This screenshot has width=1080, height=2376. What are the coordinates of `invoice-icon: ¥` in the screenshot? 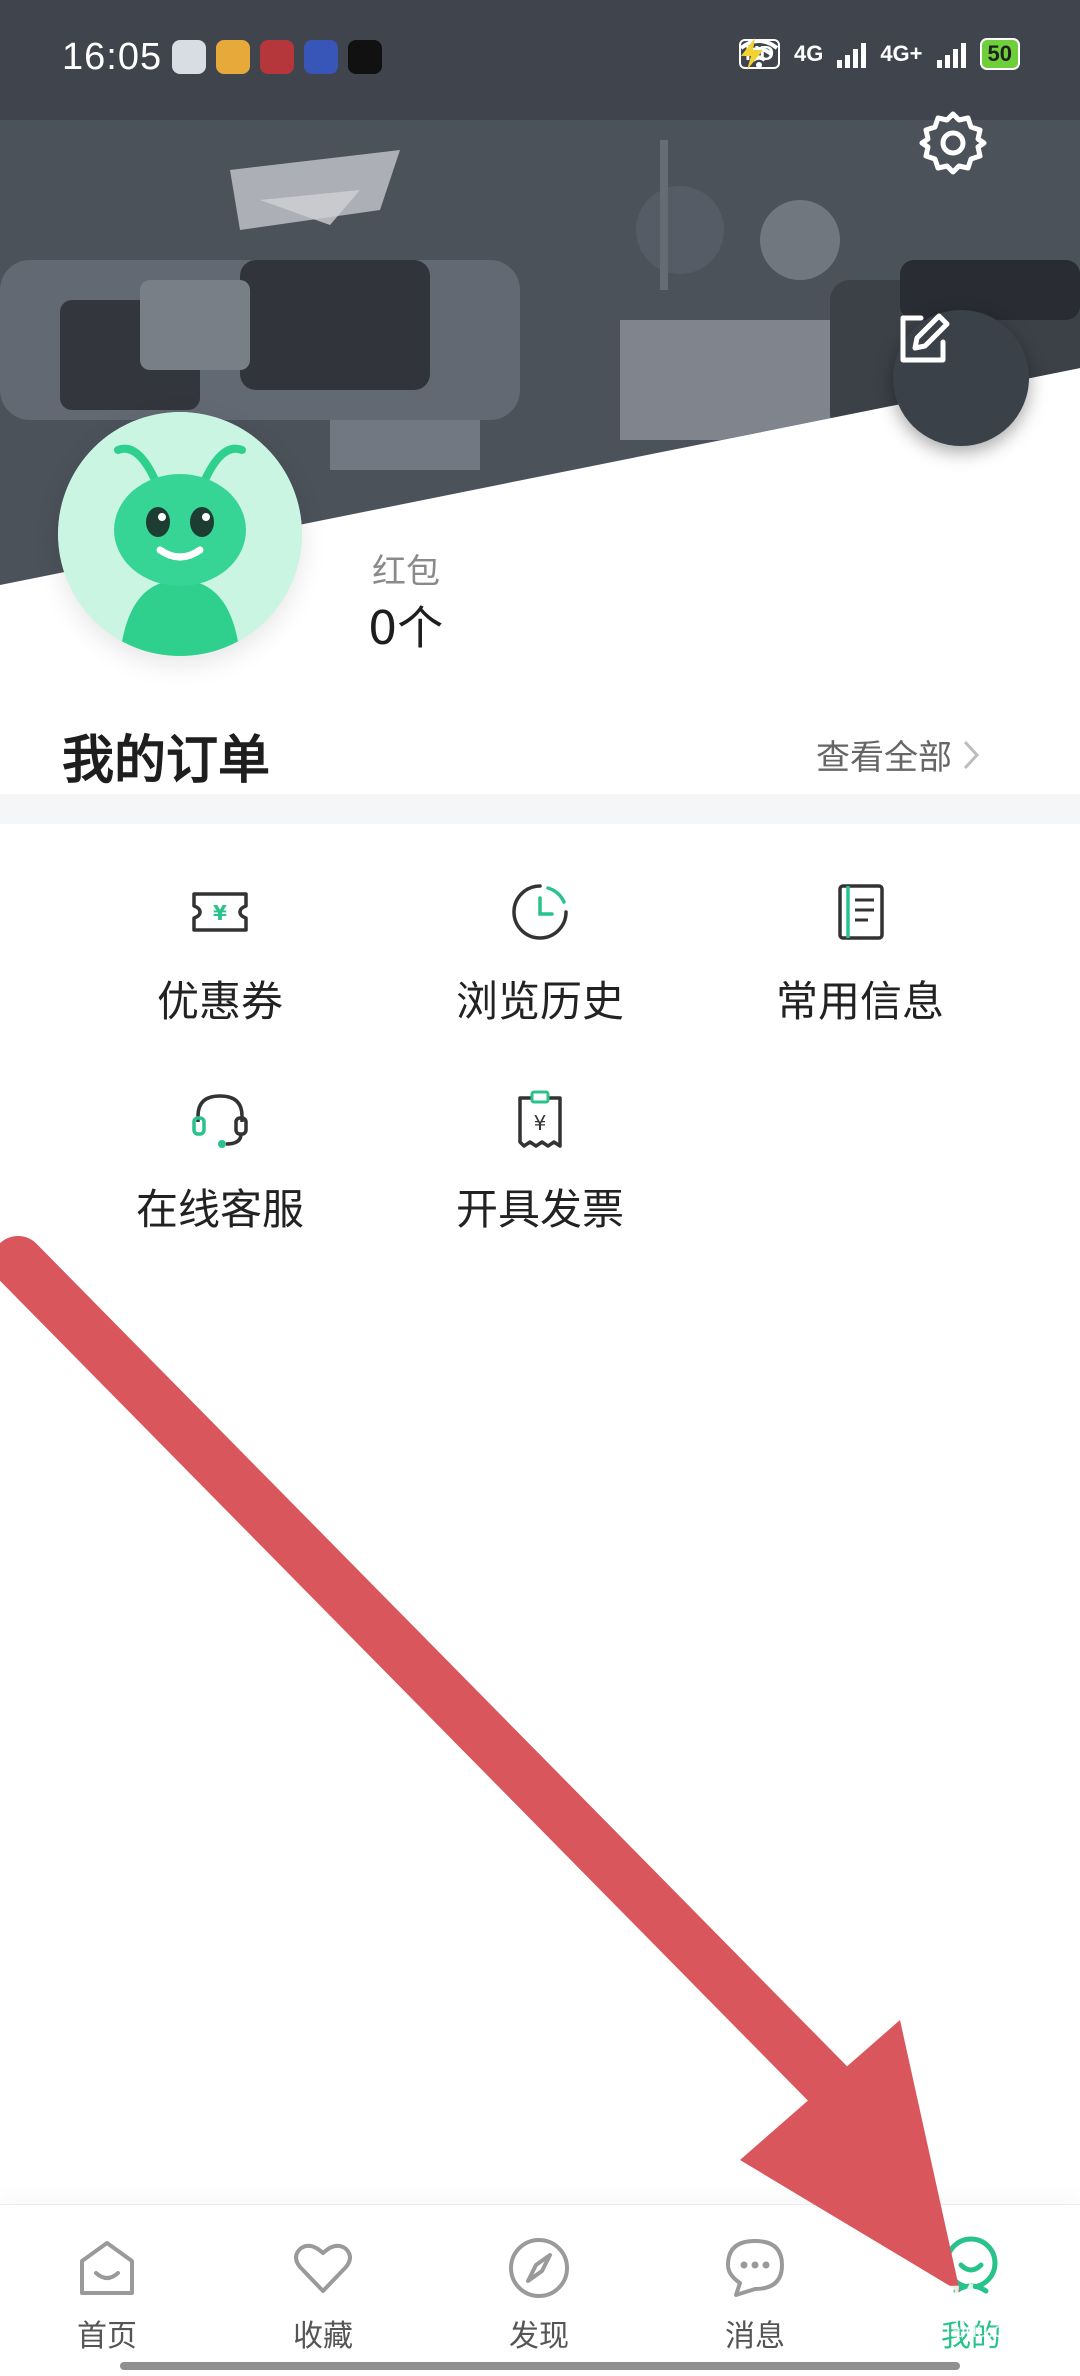 It's located at (540, 1119).